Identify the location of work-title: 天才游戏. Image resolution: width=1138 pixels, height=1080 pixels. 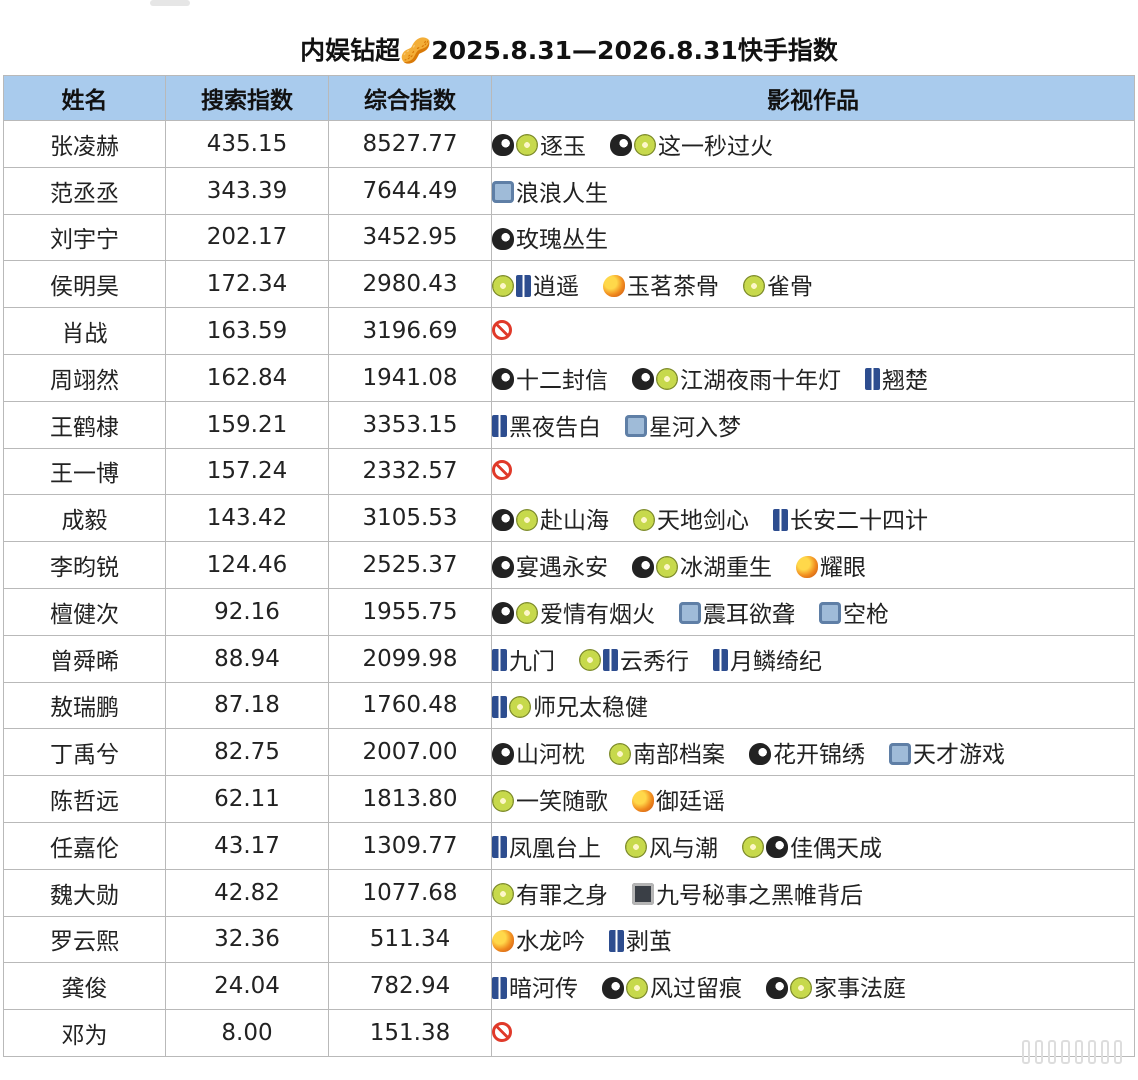
(959, 755).